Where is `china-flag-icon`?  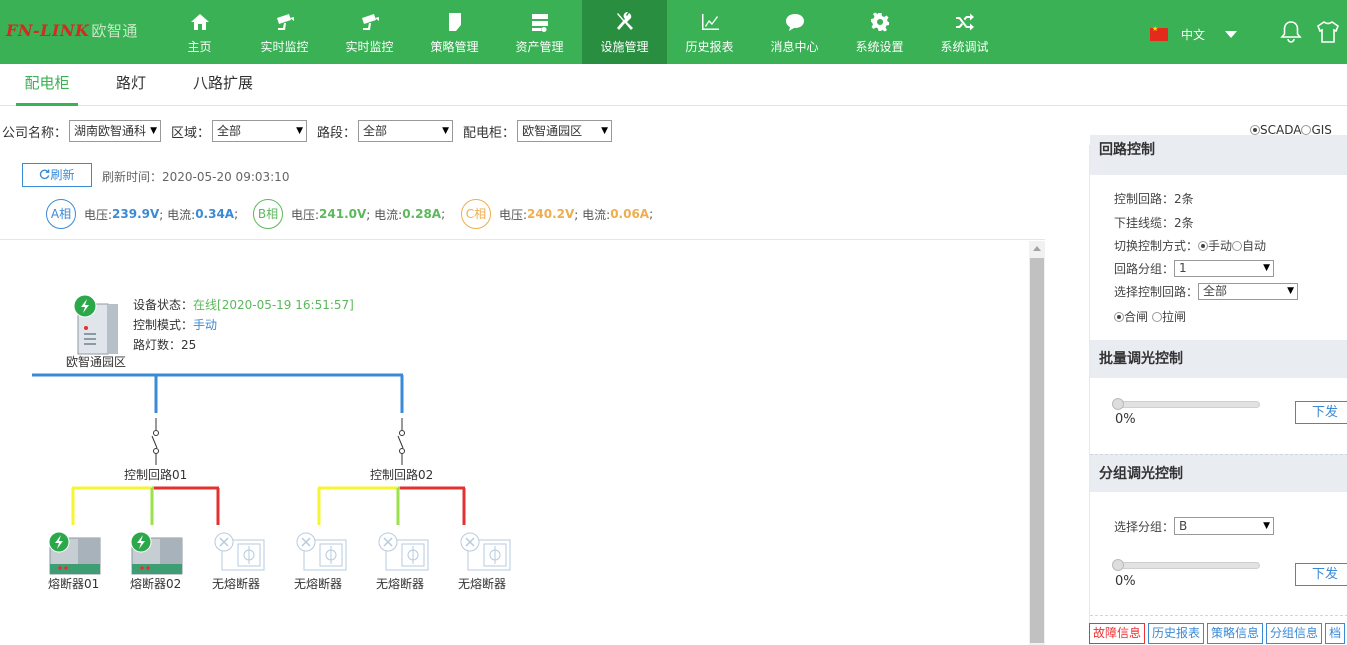
china-flag-icon is located at coordinates (1159, 33).